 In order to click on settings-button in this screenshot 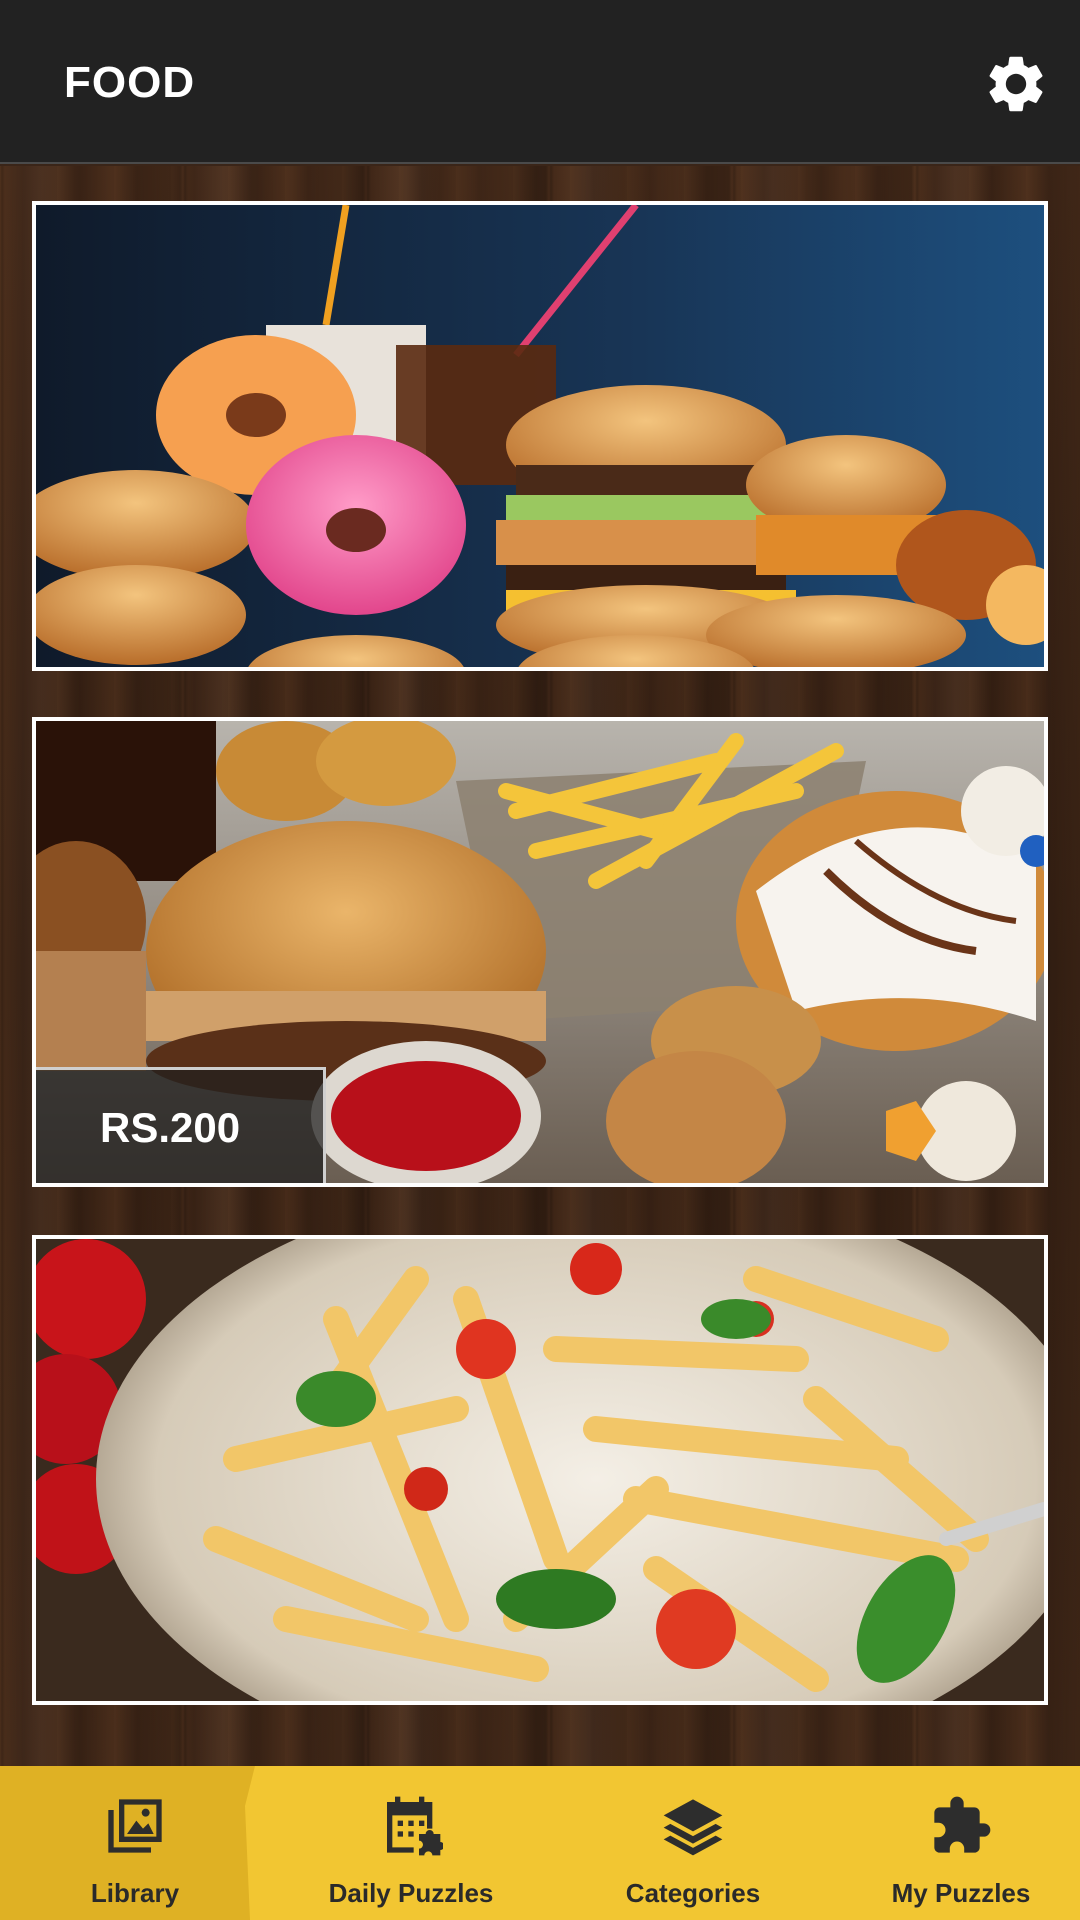, I will do `click(1016, 84)`.